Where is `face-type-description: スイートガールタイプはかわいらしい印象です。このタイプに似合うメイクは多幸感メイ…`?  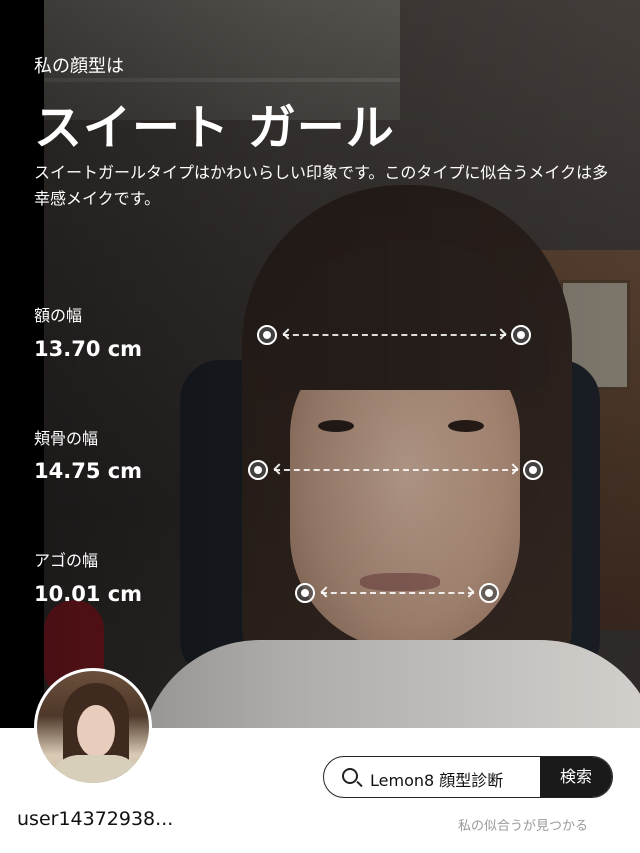
face-type-description: スイートガールタイプはかわいらしい印象です。このタイプに似合うメイクは多幸感メイ… is located at coordinates (321, 185).